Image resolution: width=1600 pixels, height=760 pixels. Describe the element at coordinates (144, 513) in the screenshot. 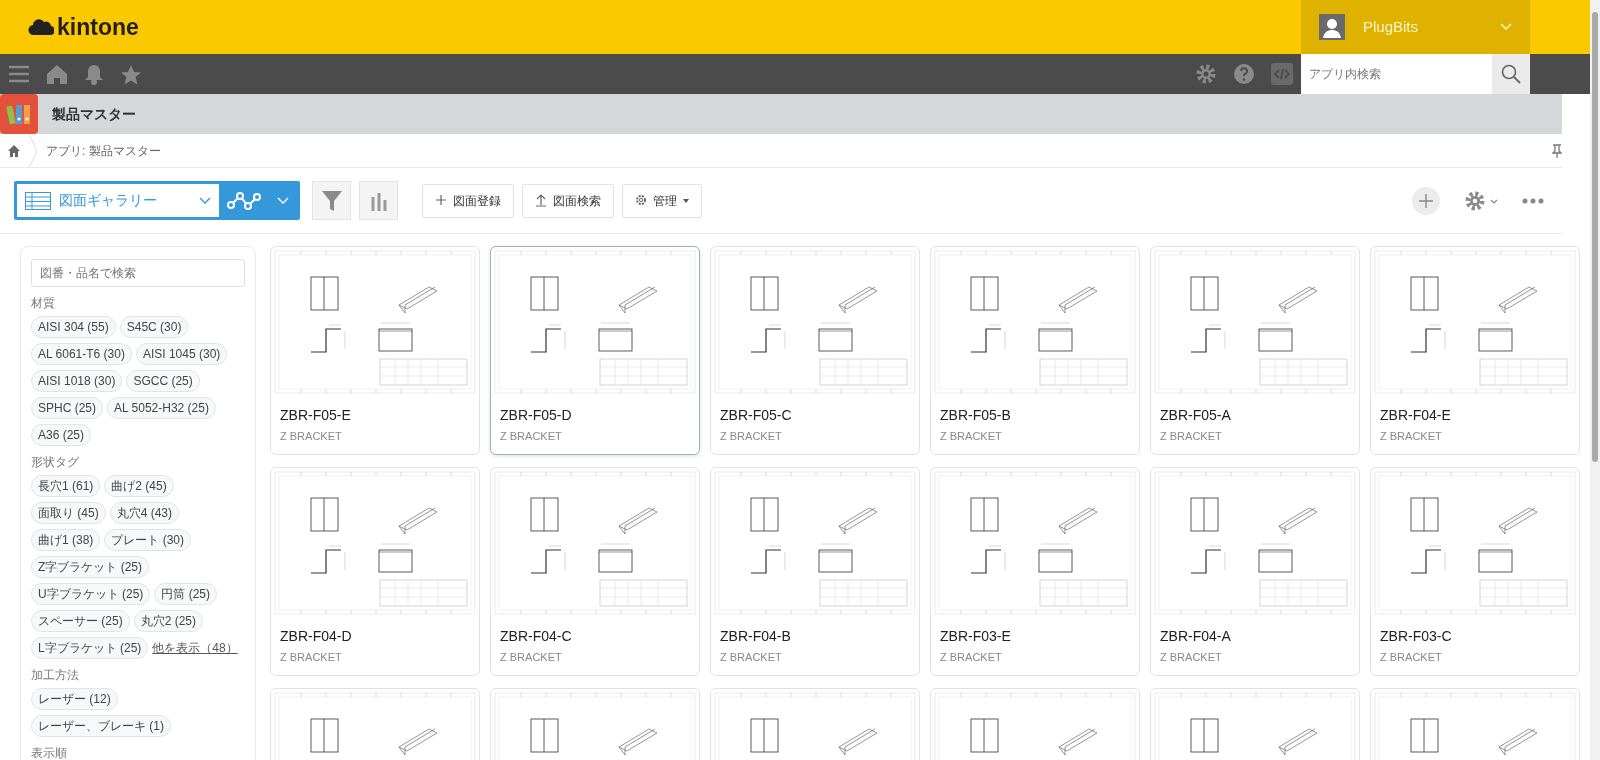

I see `filter-tag: 丸穴4 (43)` at that location.